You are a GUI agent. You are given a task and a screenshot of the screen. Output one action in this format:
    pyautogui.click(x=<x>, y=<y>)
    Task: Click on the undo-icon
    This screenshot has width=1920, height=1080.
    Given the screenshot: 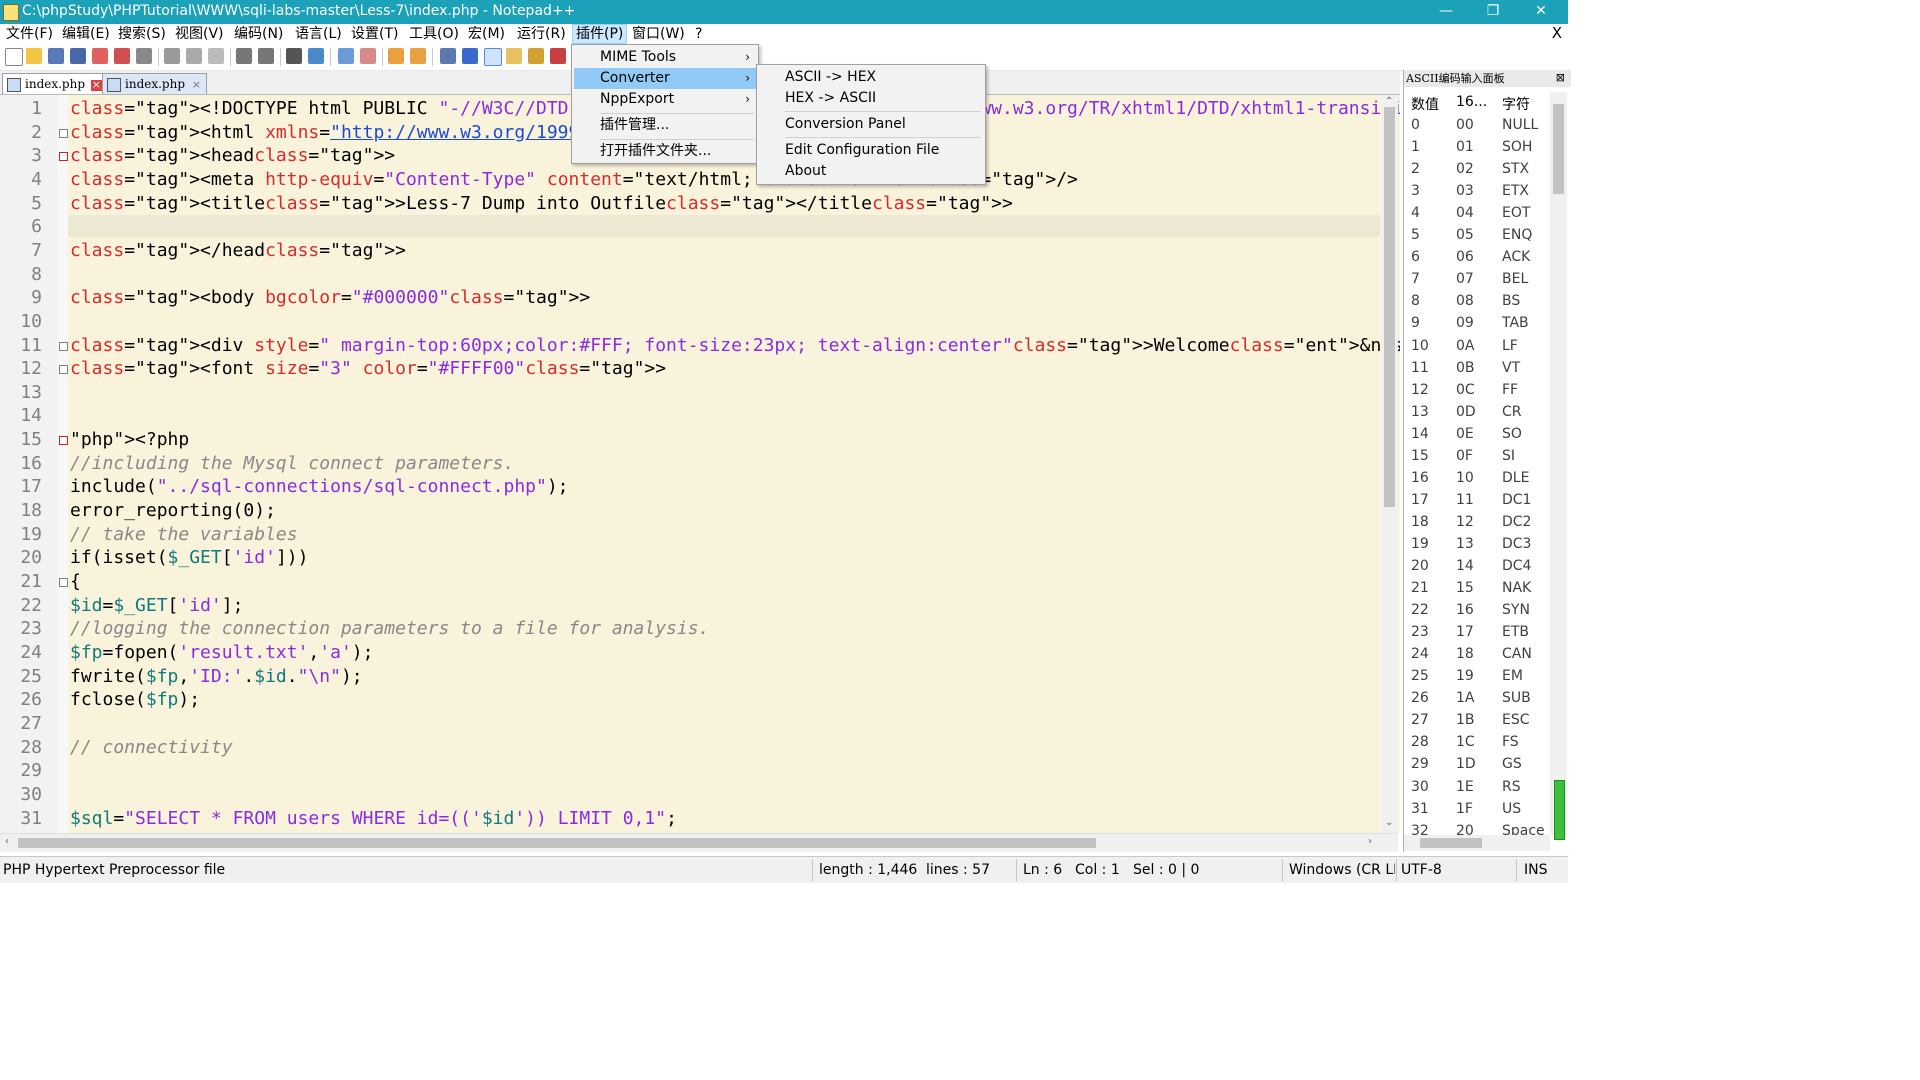 What is the action you would take?
    pyautogui.click(x=244, y=56)
    